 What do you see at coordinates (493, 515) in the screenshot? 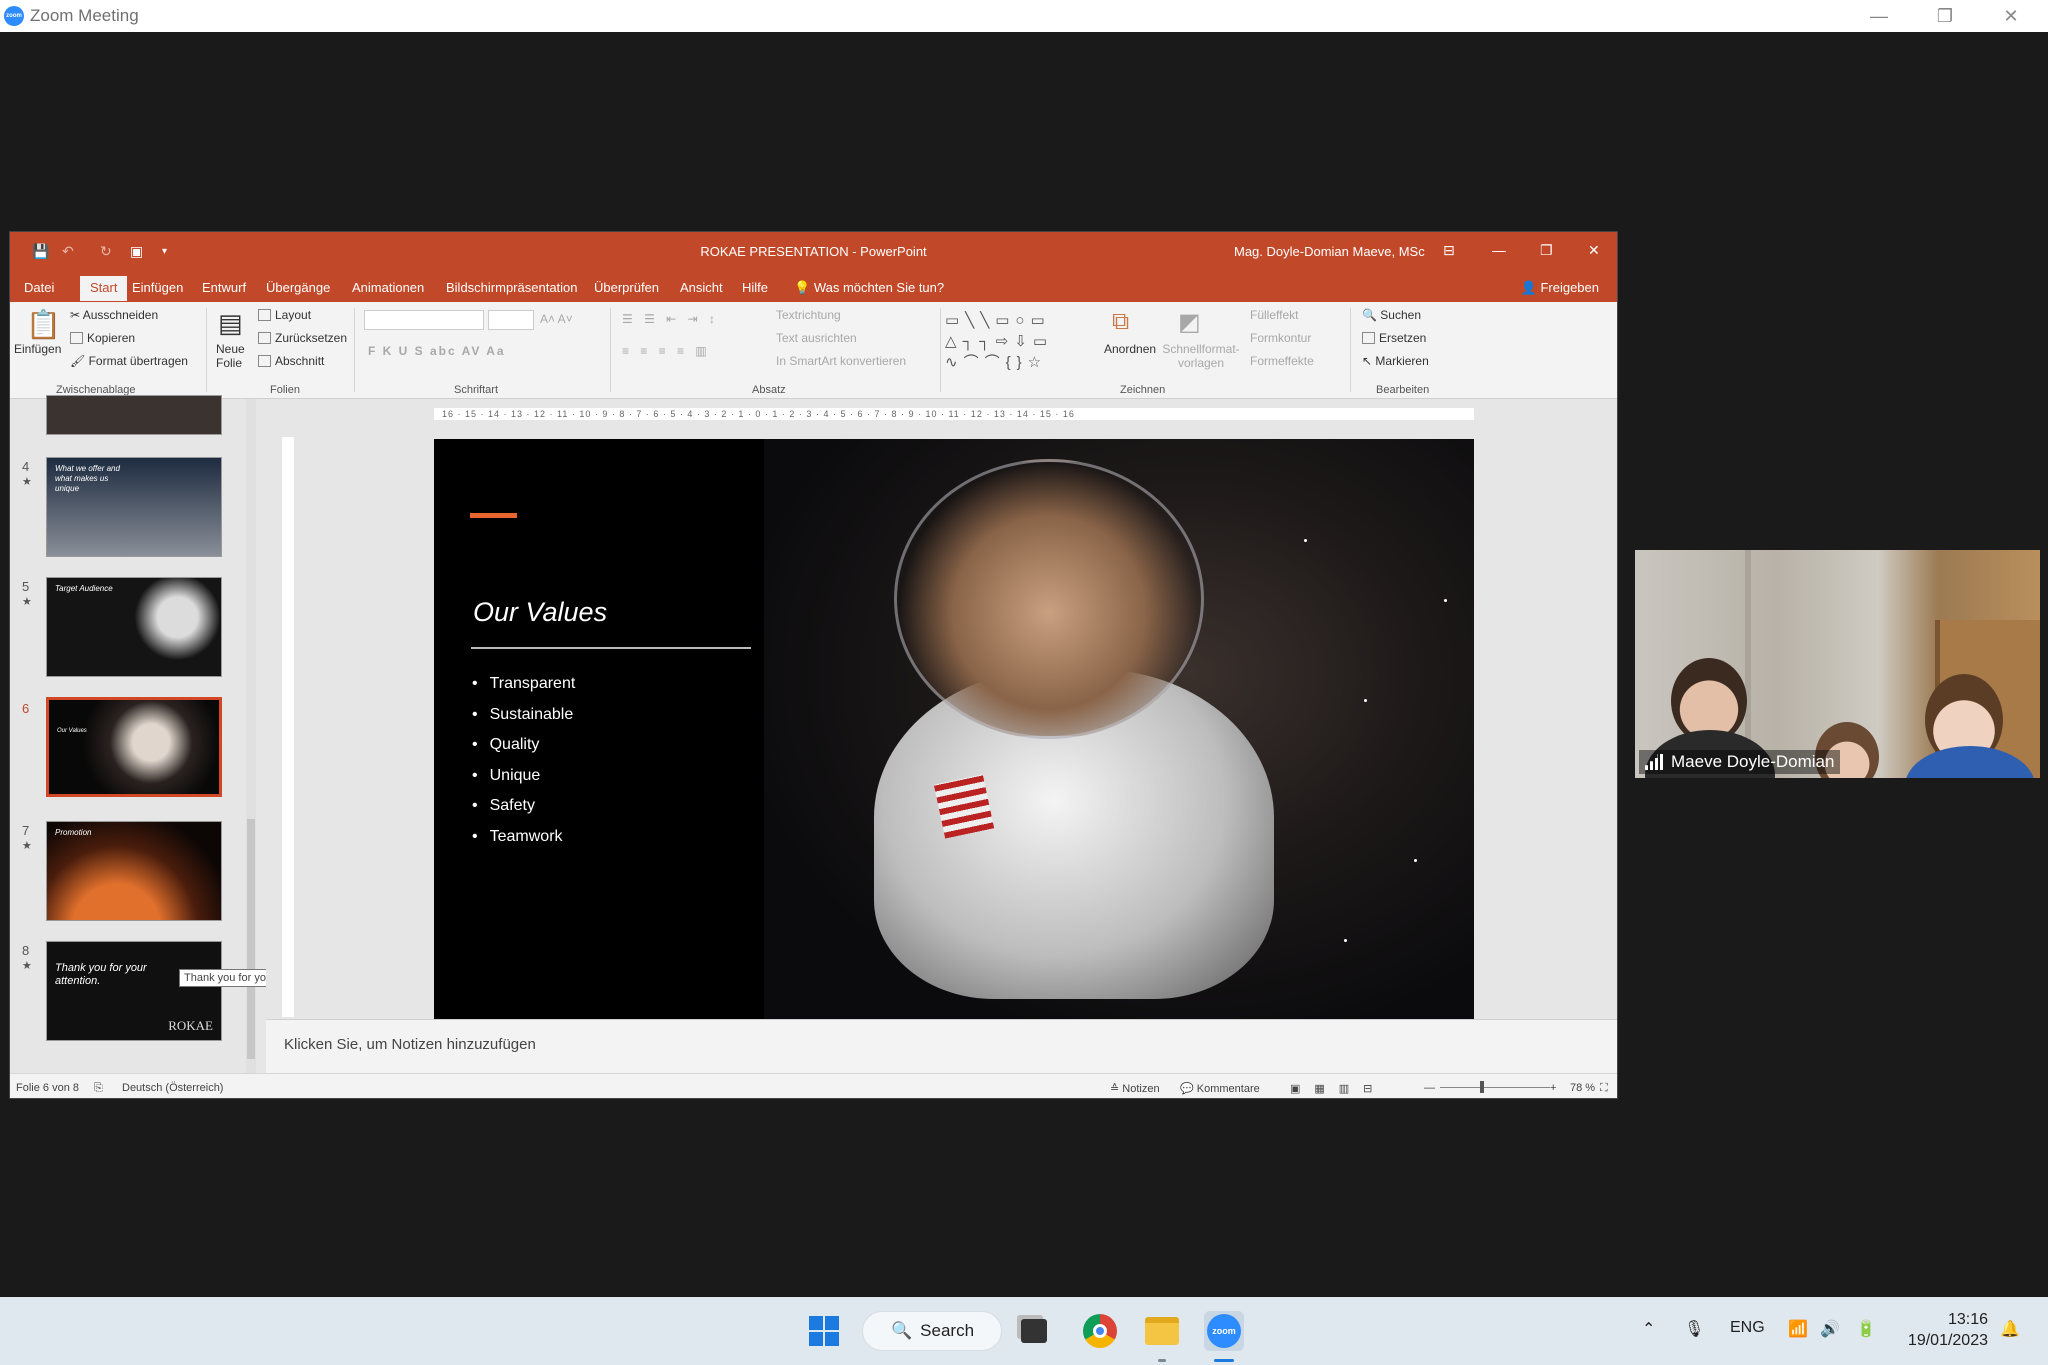
I see `slide-accent-bar` at bounding box center [493, 515].